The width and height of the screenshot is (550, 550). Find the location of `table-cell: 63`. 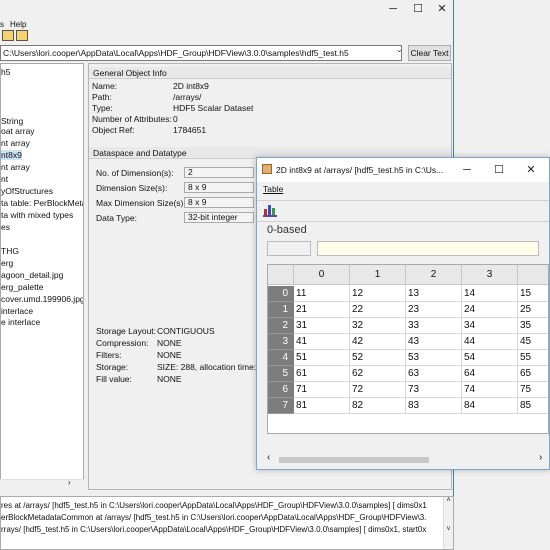

table-cell: 63 is located at coordinates (434, 374).